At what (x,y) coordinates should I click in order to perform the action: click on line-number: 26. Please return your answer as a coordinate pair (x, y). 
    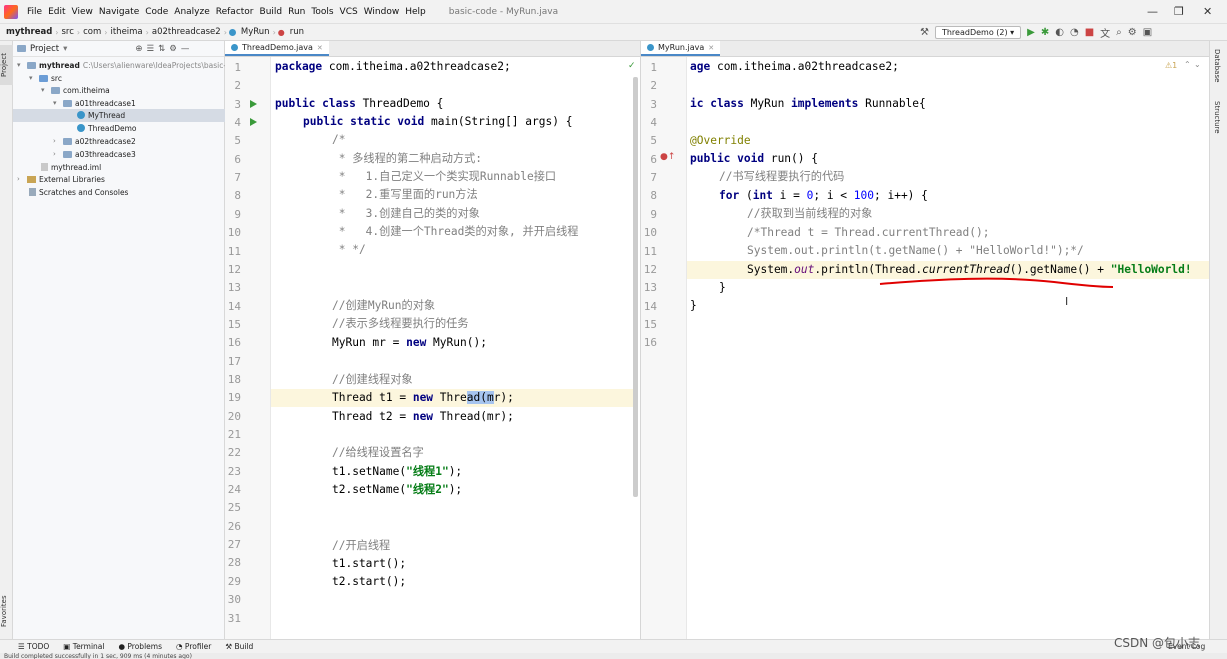
    Looking at the image, I should click on (234, 526).